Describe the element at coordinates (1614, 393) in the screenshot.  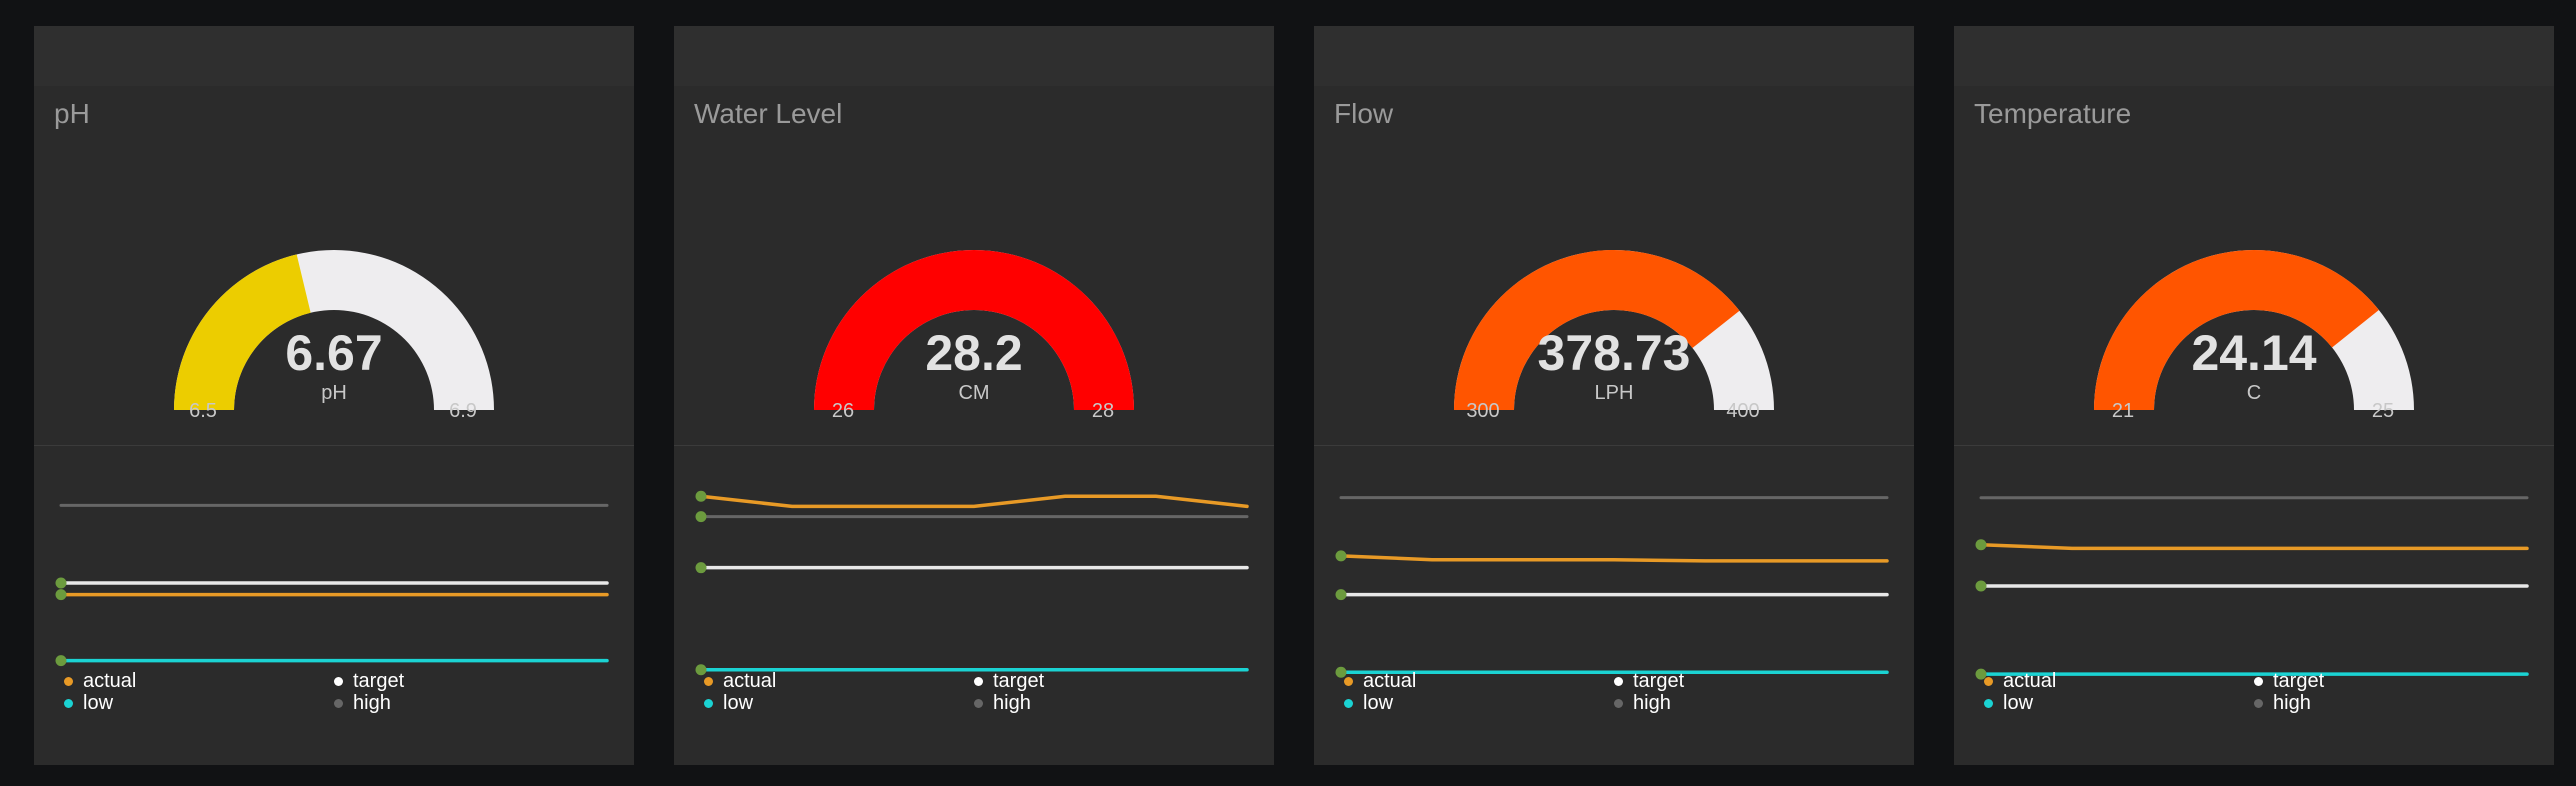
I see `gauge-unit: LPH` at that location.